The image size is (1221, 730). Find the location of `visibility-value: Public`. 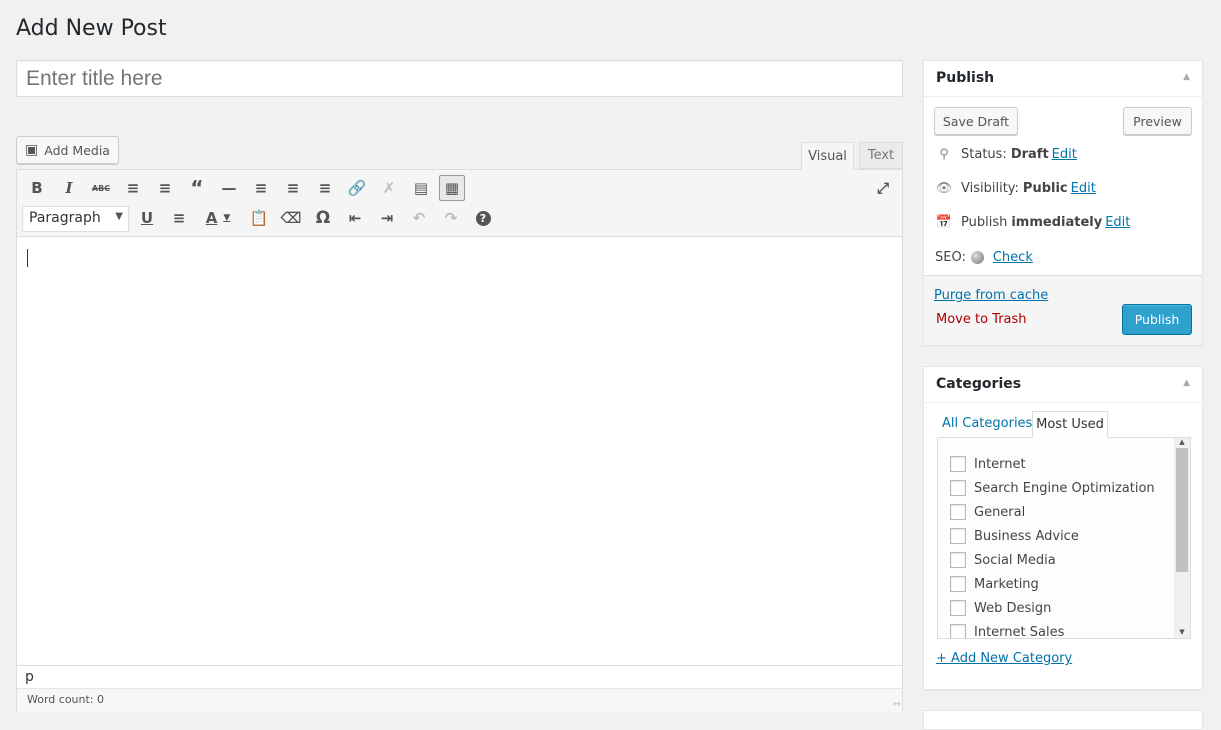

visibility-value: Public is located at coordinates (1045, 188).